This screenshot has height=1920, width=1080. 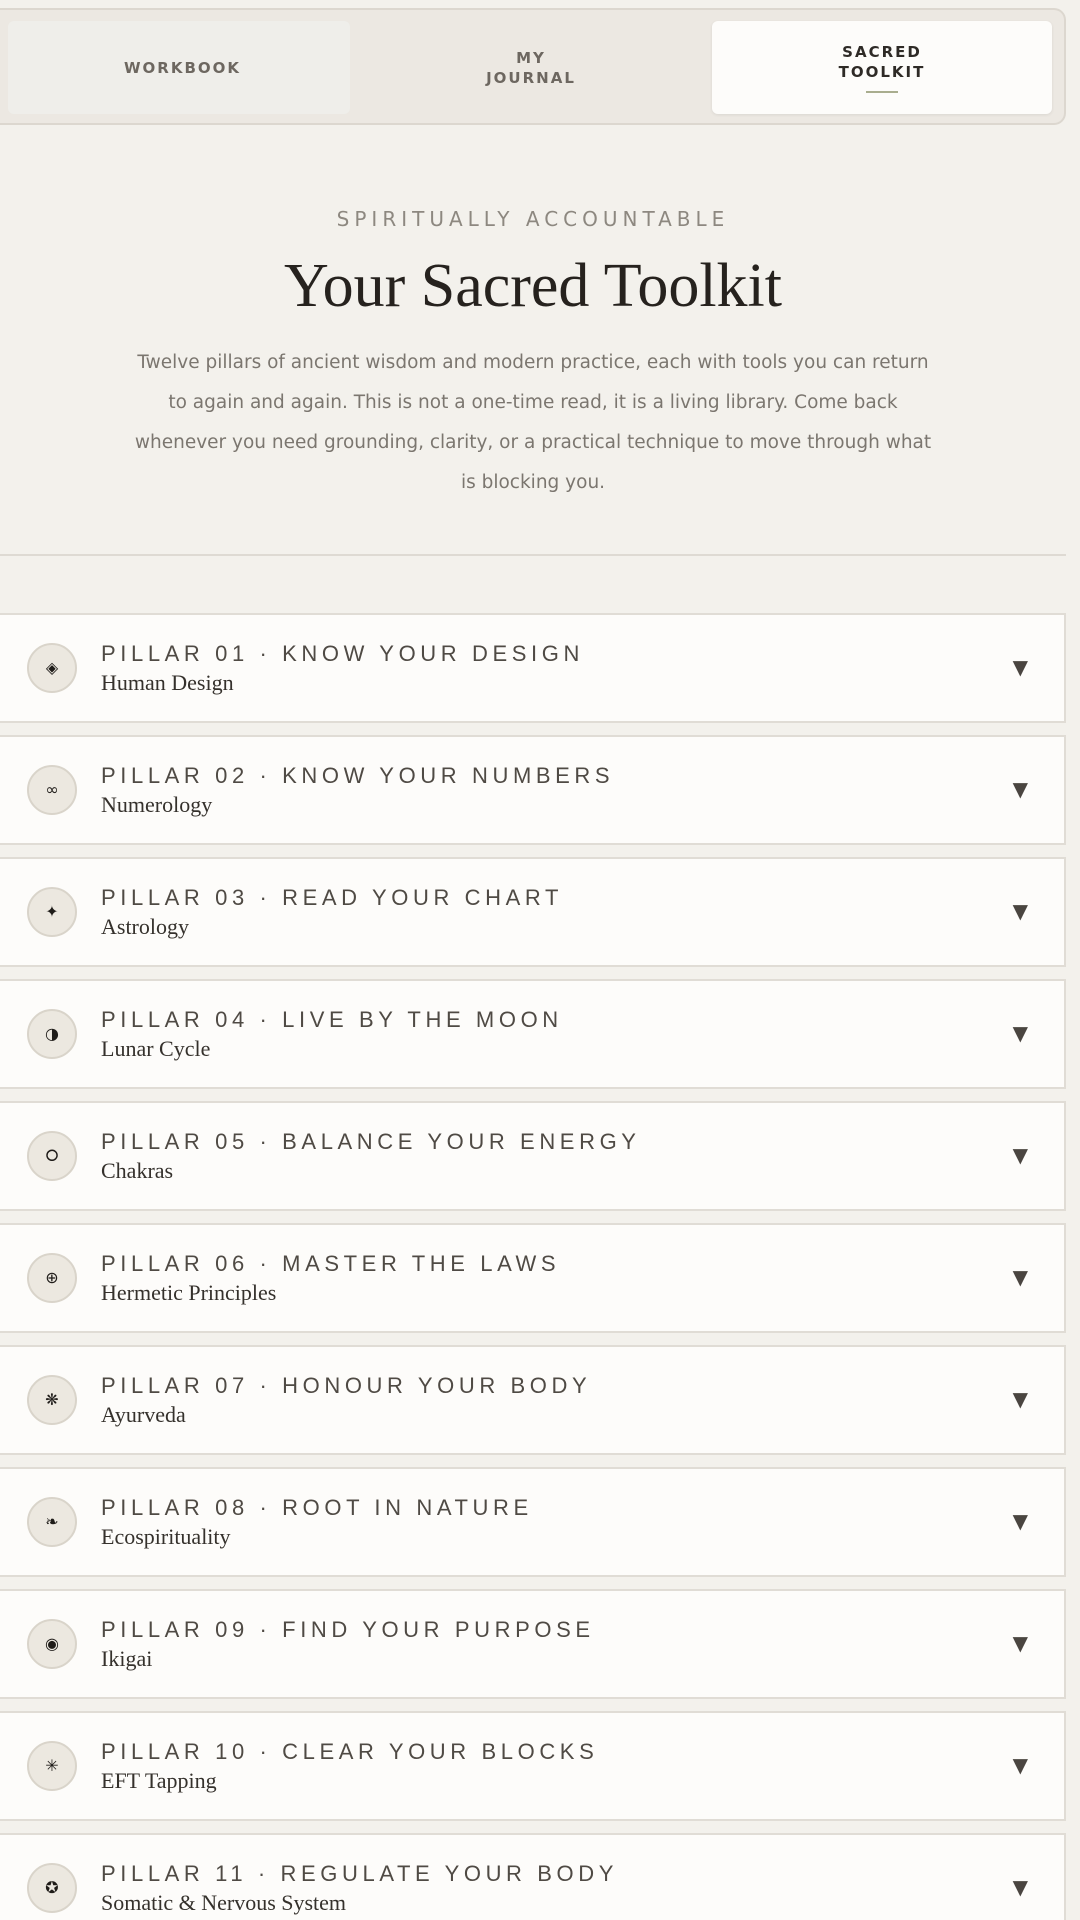 I want to click on section-eyebrow: SPIRITUALLY ACCOUNTABLE, so click(x=533, y=219).